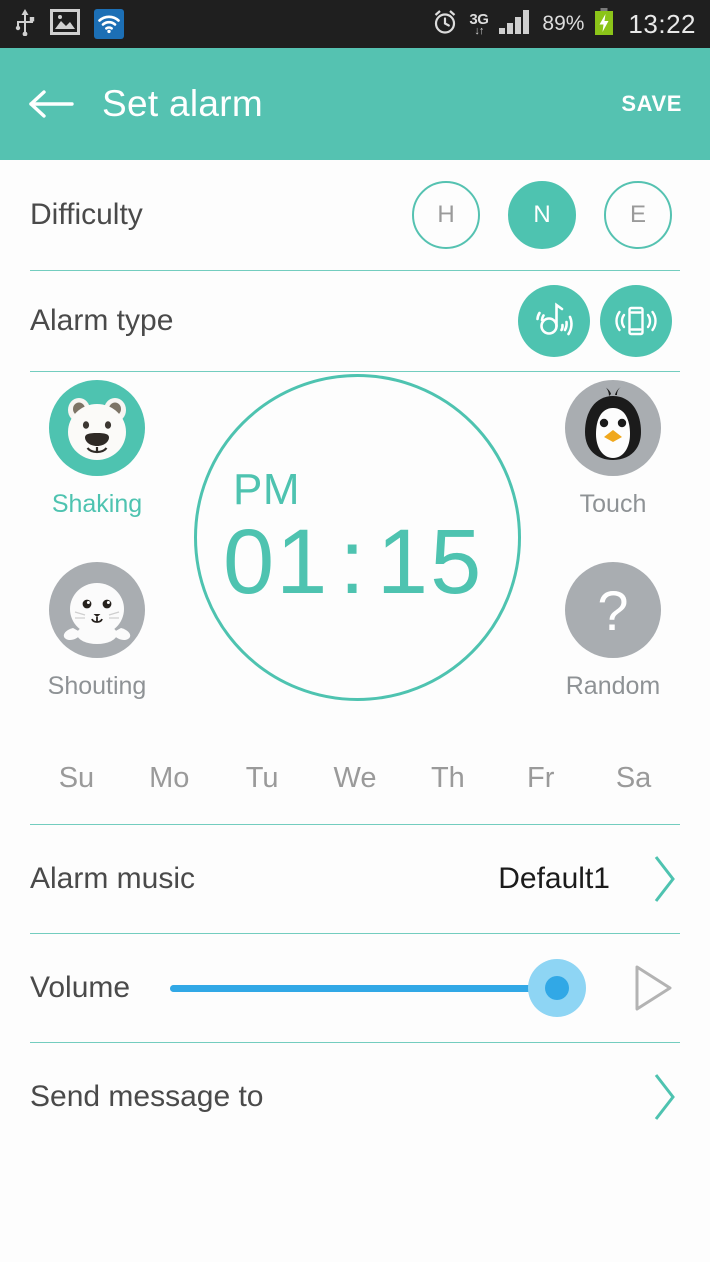 The height and width of the screenshot is (1262, 710). What do you see at coordinates (633, 778) in the screenshot?
I see `weekday-sa: Sa` at bounding box center [633, 778].